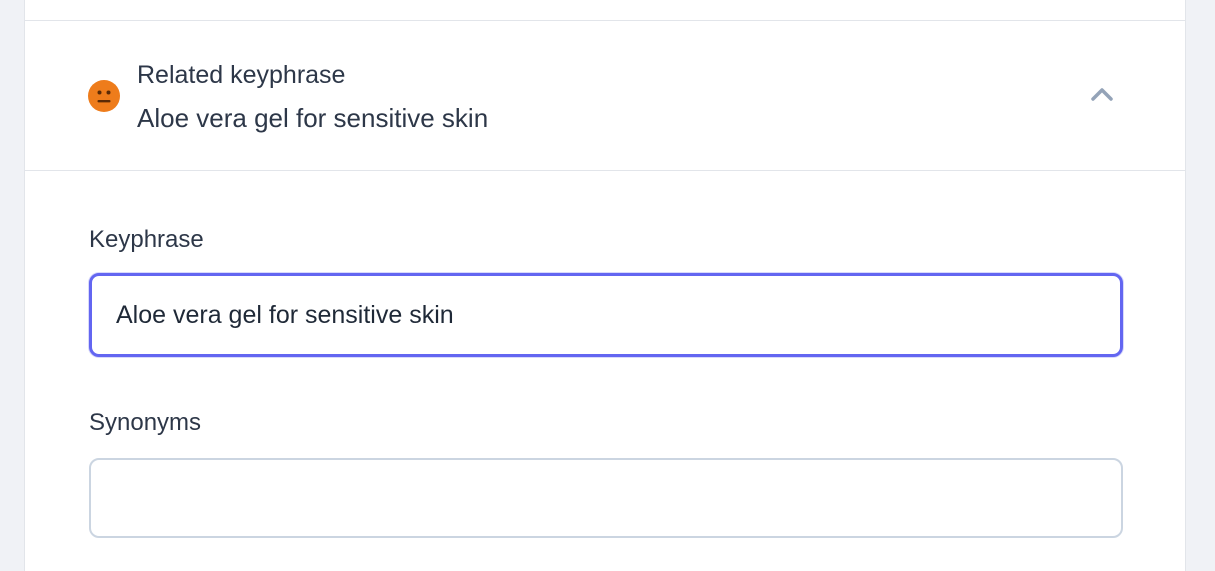 This screenshot has width=1215, height=571. What do you see at coordinates (313, 118) in the screenshot?
I see `section-subtitle: Aloe vera gel for sensitive skin` at bounding box center [313, 118].